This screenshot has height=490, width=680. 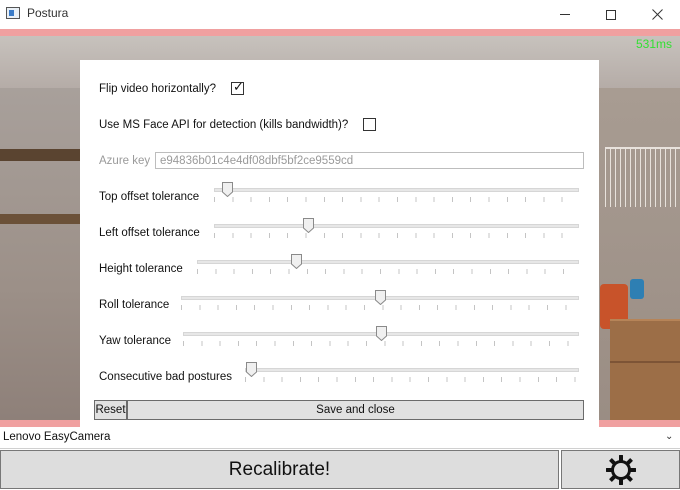 I want to click on slider-left-offset, so click(x=396, y=228).